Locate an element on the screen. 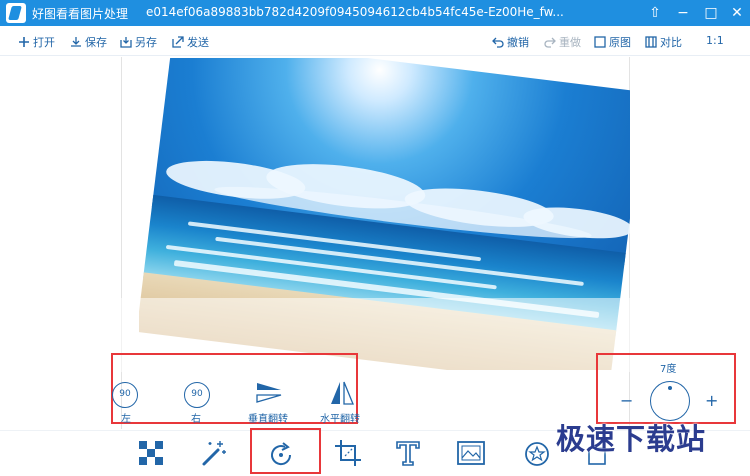 The height and width of the screenshot is (476, 750). rotate-left-badge: 90 is located at coordinates (125, 394).